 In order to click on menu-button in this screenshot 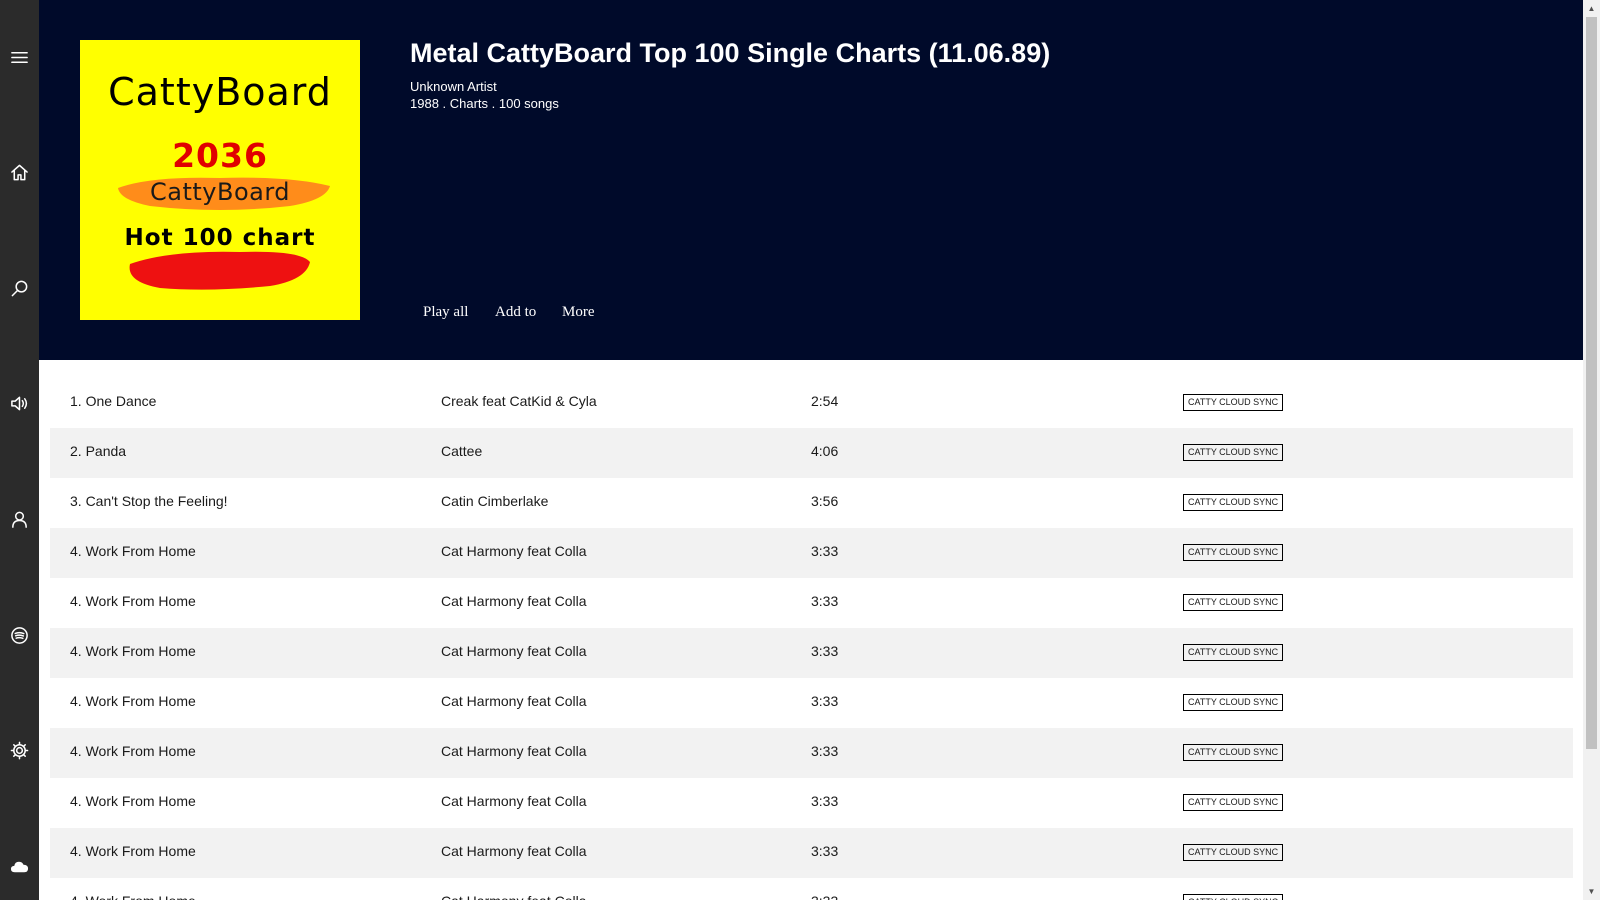, I will do `click(19, 57)`.